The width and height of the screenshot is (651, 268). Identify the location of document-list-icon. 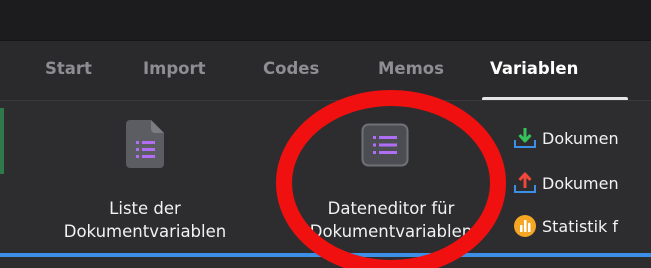
(145, 144).